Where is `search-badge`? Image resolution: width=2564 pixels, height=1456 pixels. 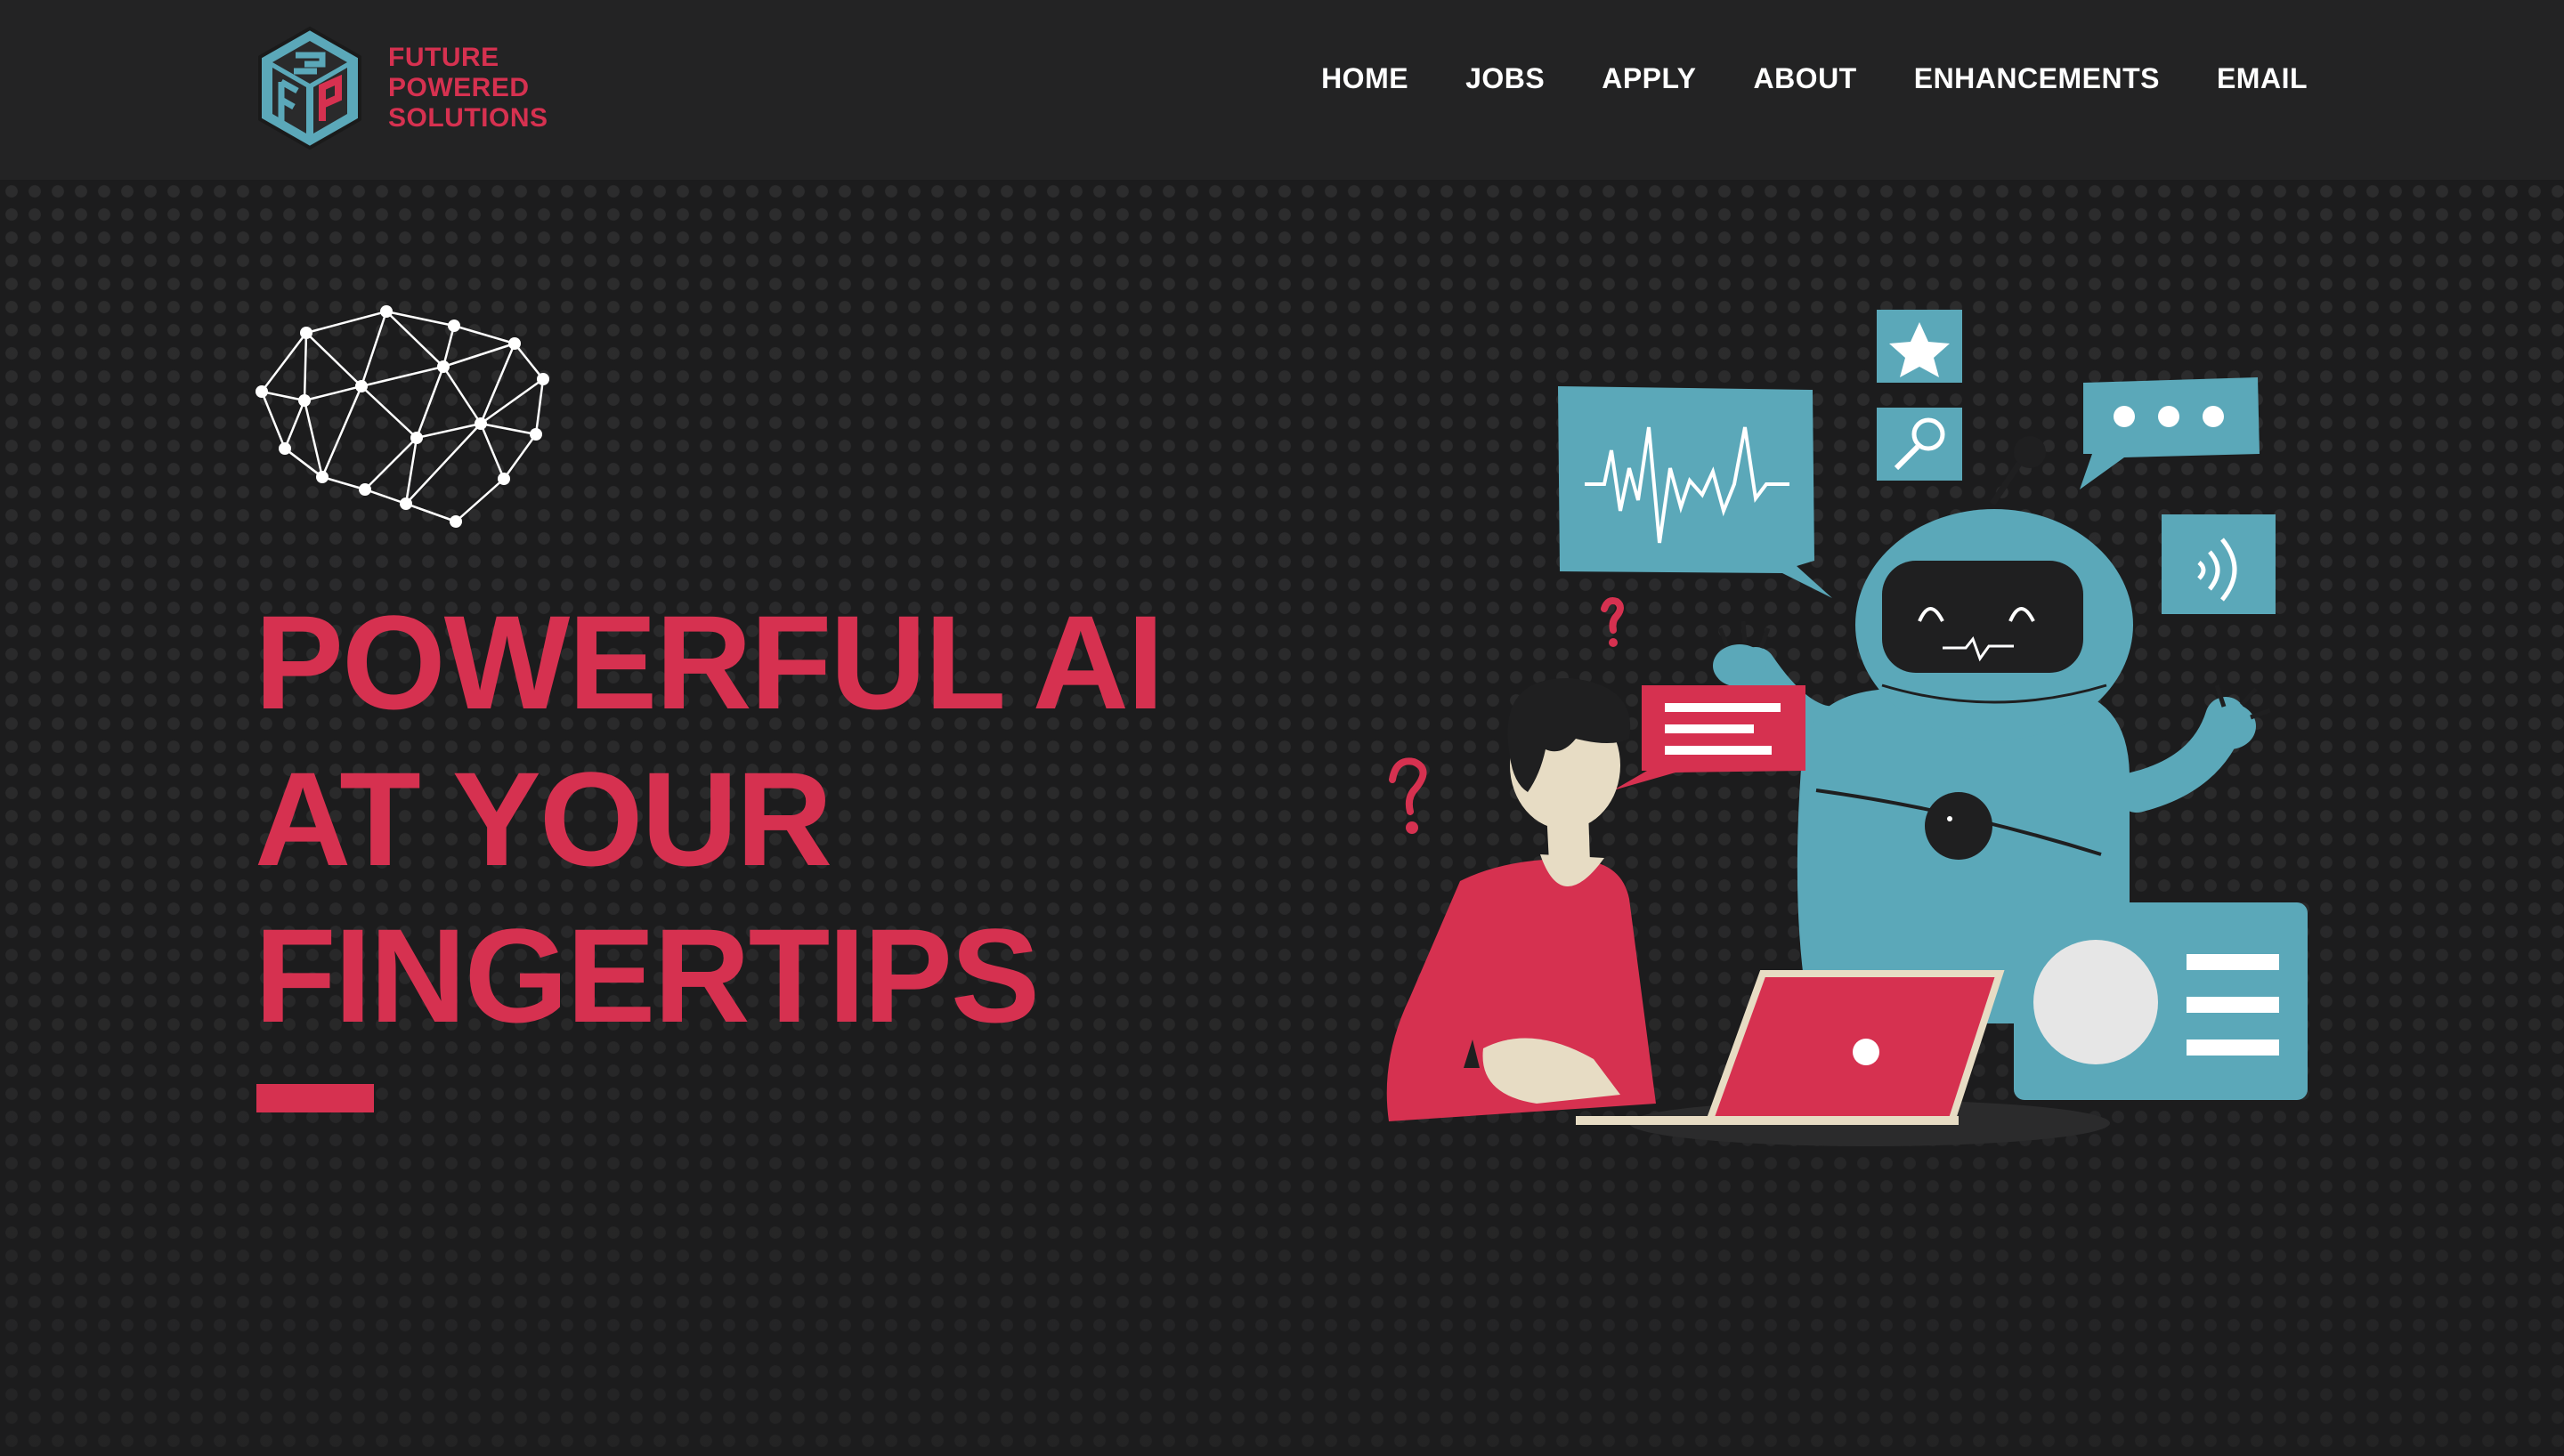
search-badge is located at coordinates (1919, 444).